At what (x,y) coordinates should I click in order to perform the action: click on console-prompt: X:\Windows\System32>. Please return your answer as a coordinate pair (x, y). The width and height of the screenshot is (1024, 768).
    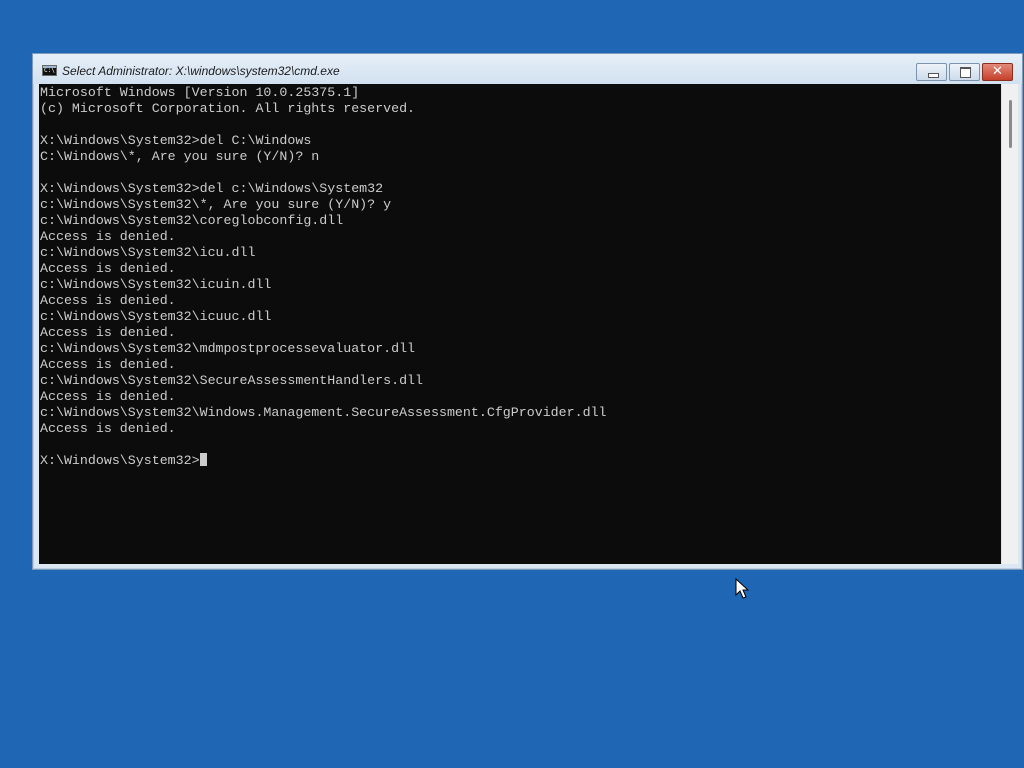
    Looking at the image, I should click on (120, 460).